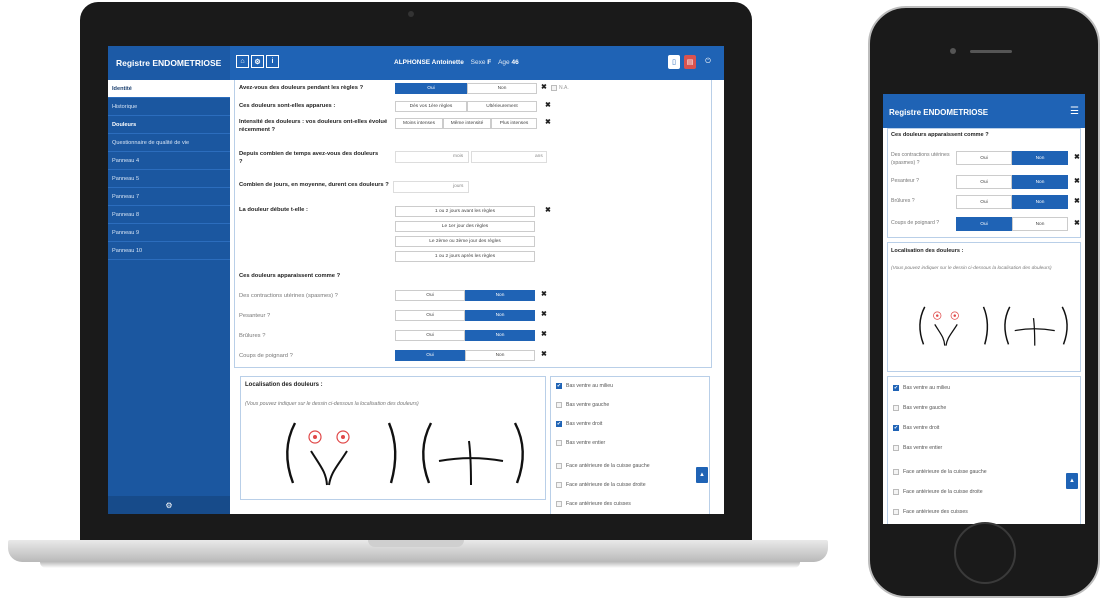 The height and width of the screenshot is (599, 1105). What do you see at coordinates (465, 211) in the screenshot?
I see `q6-option-1: 1 ou 2 jours avant les règles` at bounding box center [465, 211].